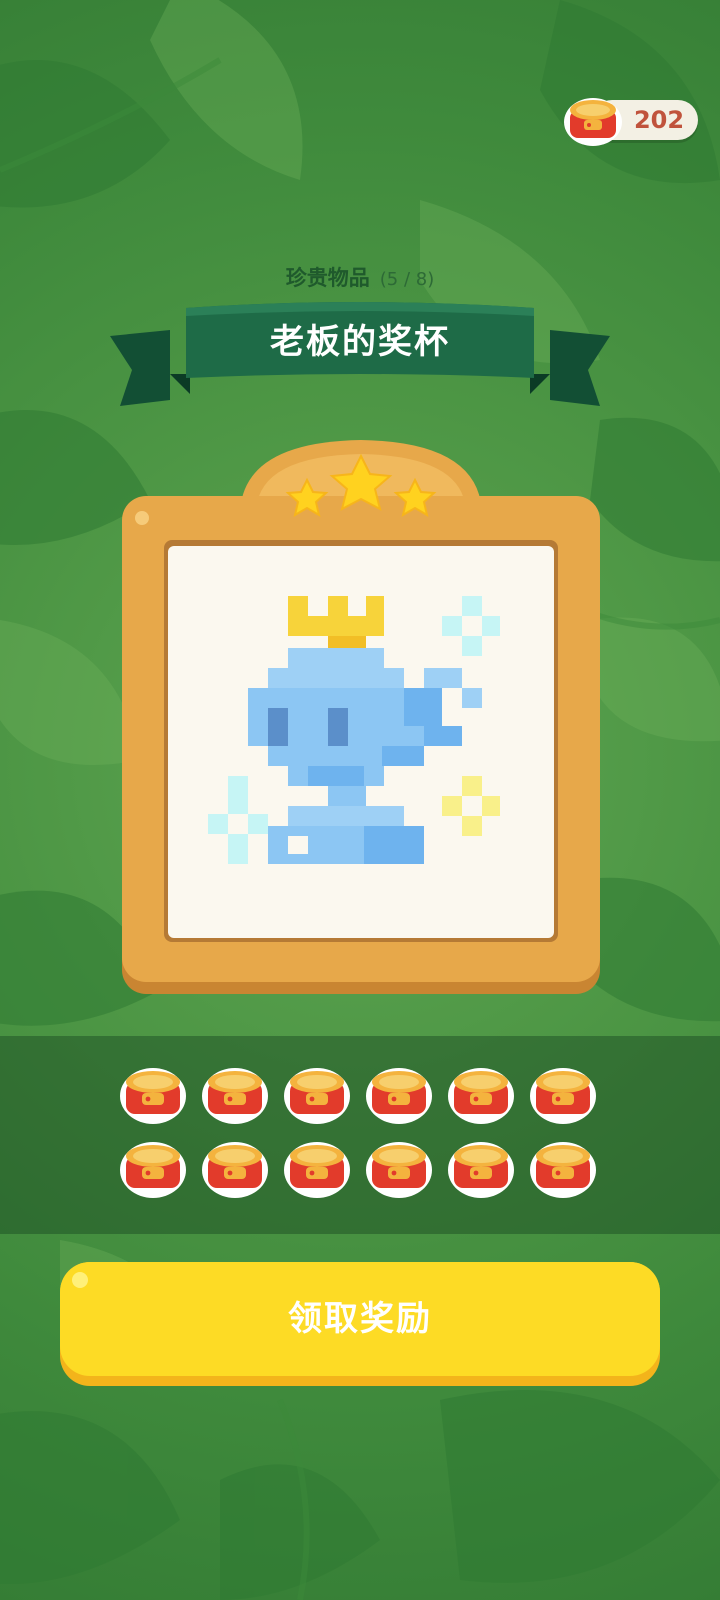 The height and width of the screenshot is (1600, 720). I want to click on reward-band, so click(360, 1135).